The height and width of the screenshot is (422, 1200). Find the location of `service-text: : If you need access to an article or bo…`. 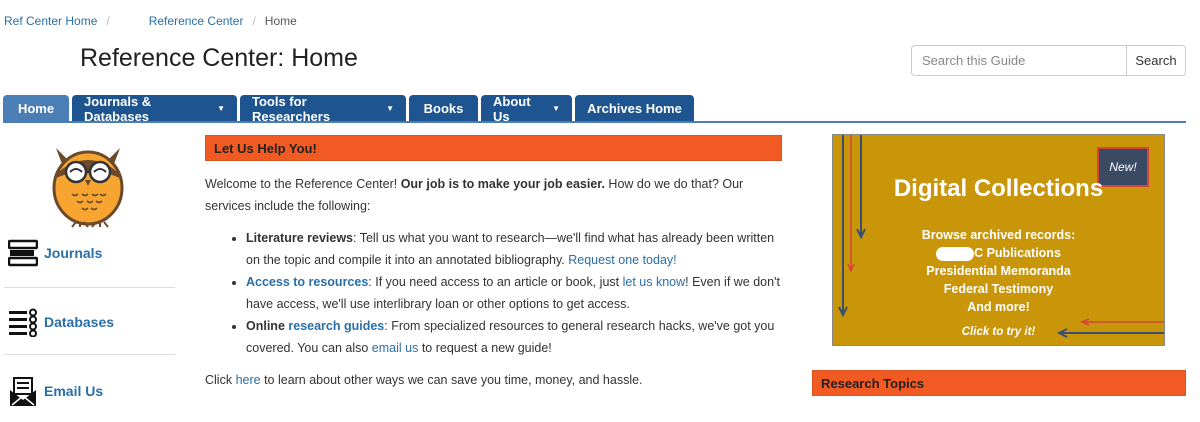

service-text: : If you need access to an article or bo… is located at coordinates (495, 282).